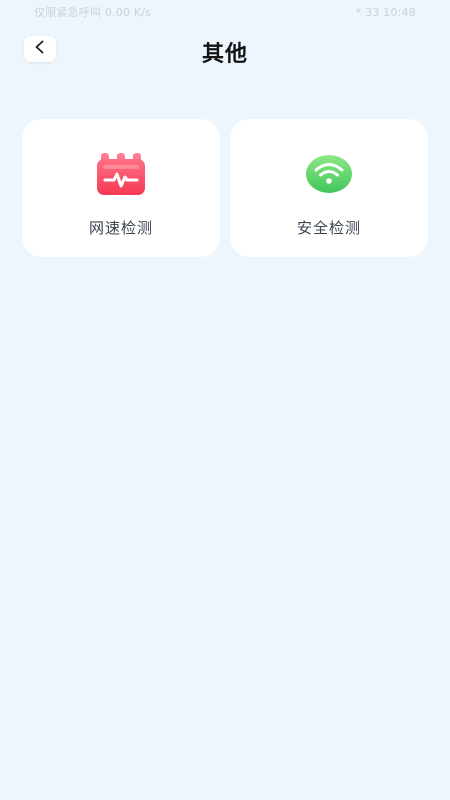 Image resolution: width=450 pixels, height=800 pixels. What do you see at coordinates (120, 228) in the screenshot?
I see `card-speed-test-label: 网速检测` at bounding box center [120, 228].